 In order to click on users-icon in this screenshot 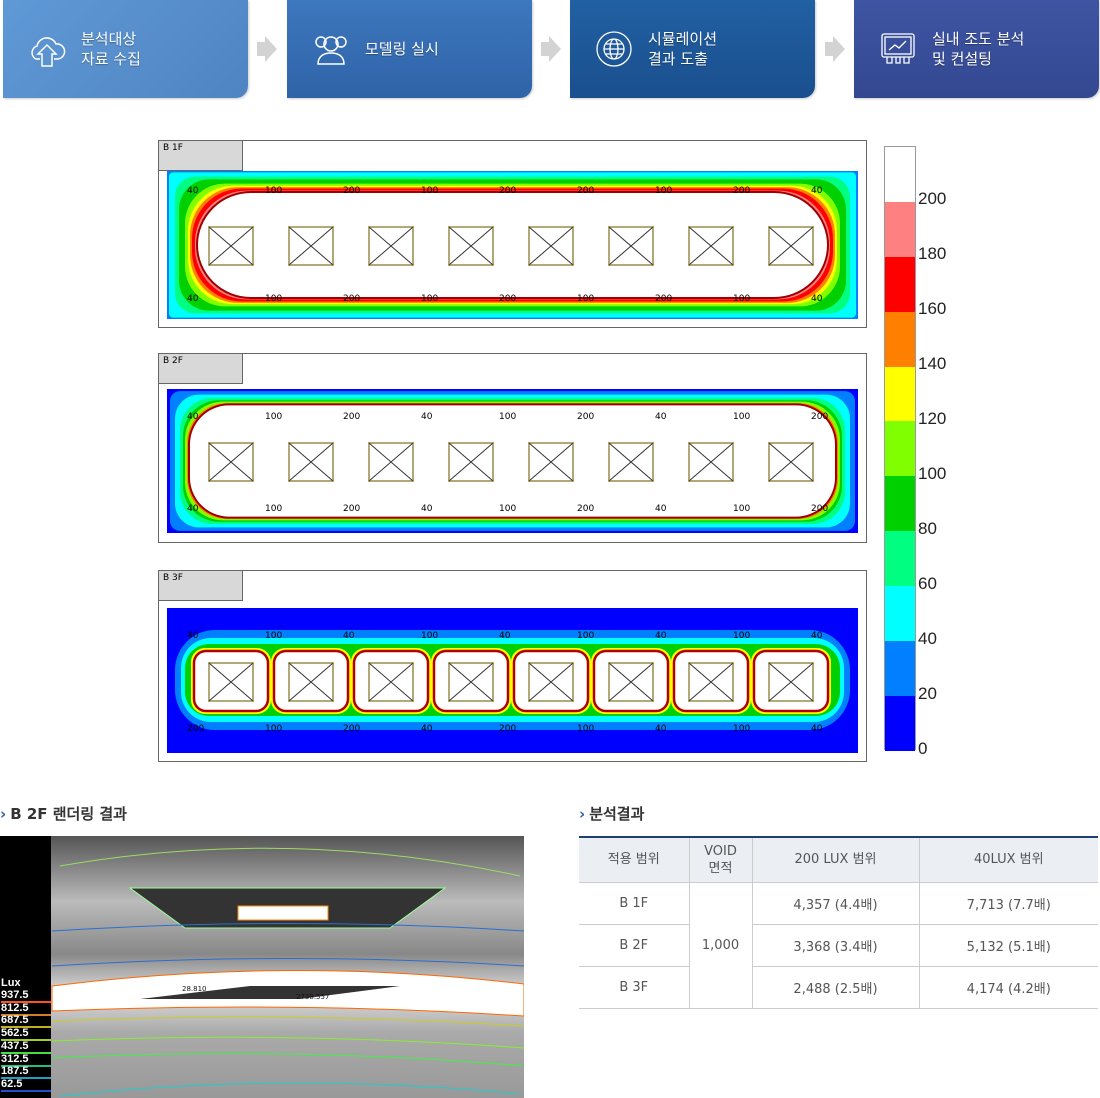, I will do `click(331, 50)`.